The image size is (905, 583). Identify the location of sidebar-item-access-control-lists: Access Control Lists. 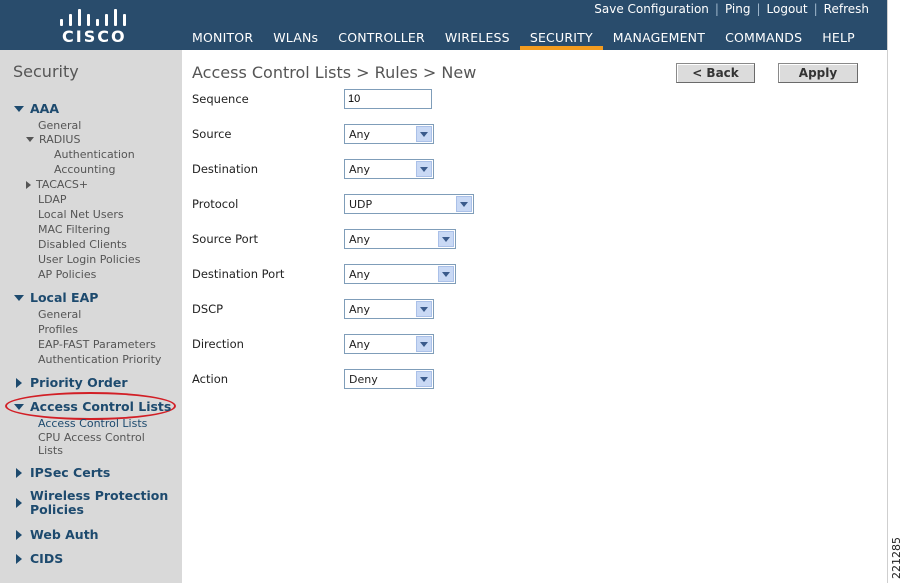
(92, 423).